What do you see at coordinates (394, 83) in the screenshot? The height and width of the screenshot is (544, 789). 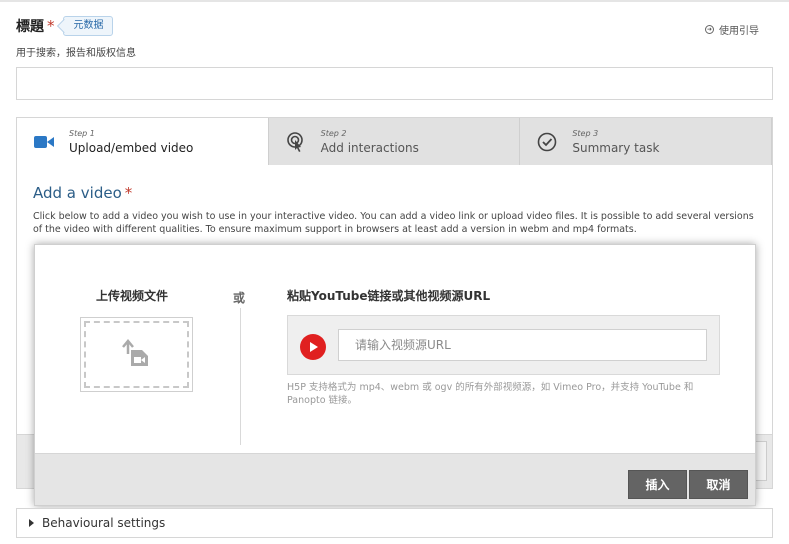 I see `title-input` at bounding box center [394, 83].